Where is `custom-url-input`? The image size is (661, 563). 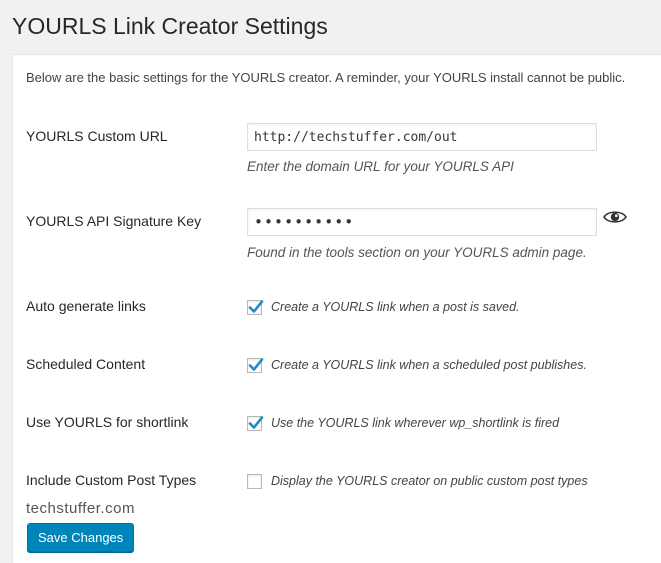 custom-url-input is located at coordinates (422, 137).